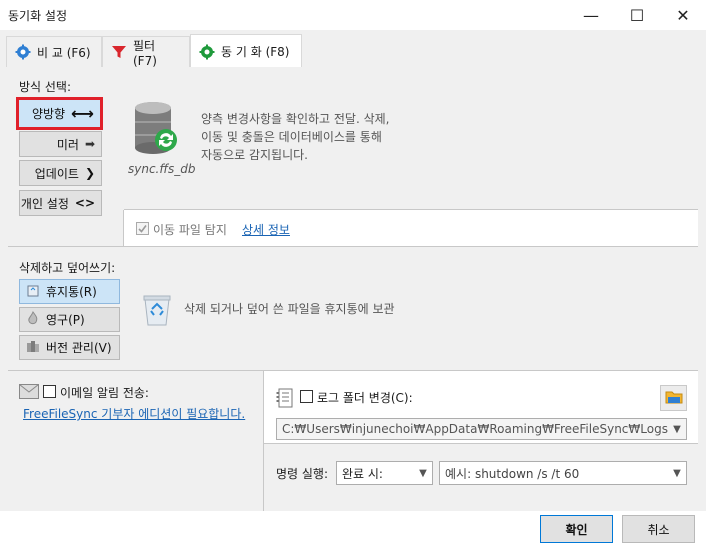 Image resolution: width=706 pixels, height=553 pixels. Describe the element at coordinates (67, 144) in the screenshot. I see `button-label: 미러` at that location.